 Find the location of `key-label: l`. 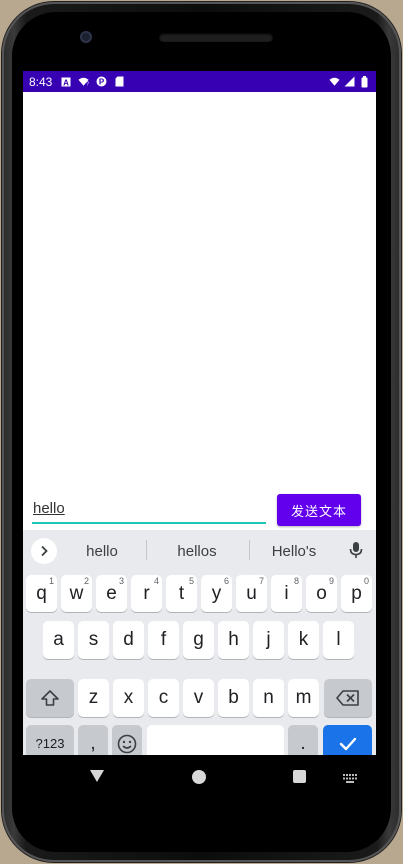

key-label: l is located at coordinates (338, 639).